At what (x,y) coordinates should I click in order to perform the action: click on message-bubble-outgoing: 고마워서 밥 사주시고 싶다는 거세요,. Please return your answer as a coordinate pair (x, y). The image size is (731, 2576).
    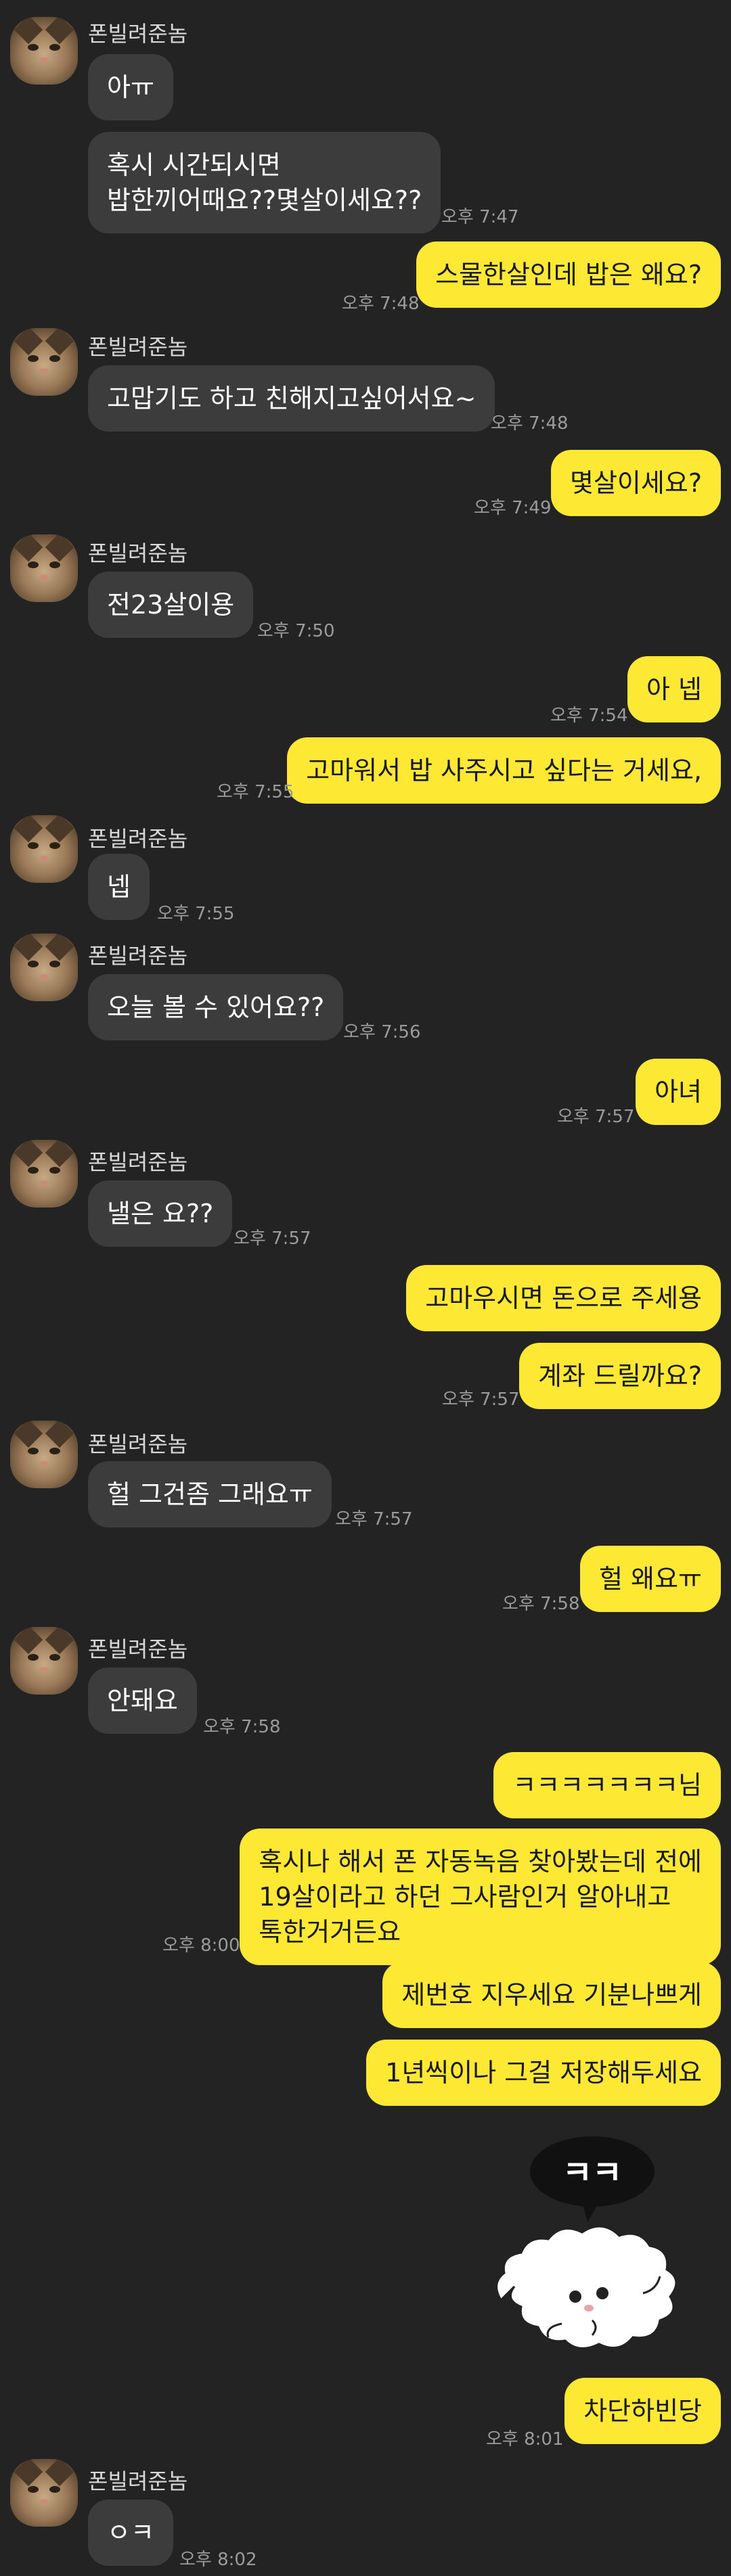
    Looking at the image, I should click on (504, 770).